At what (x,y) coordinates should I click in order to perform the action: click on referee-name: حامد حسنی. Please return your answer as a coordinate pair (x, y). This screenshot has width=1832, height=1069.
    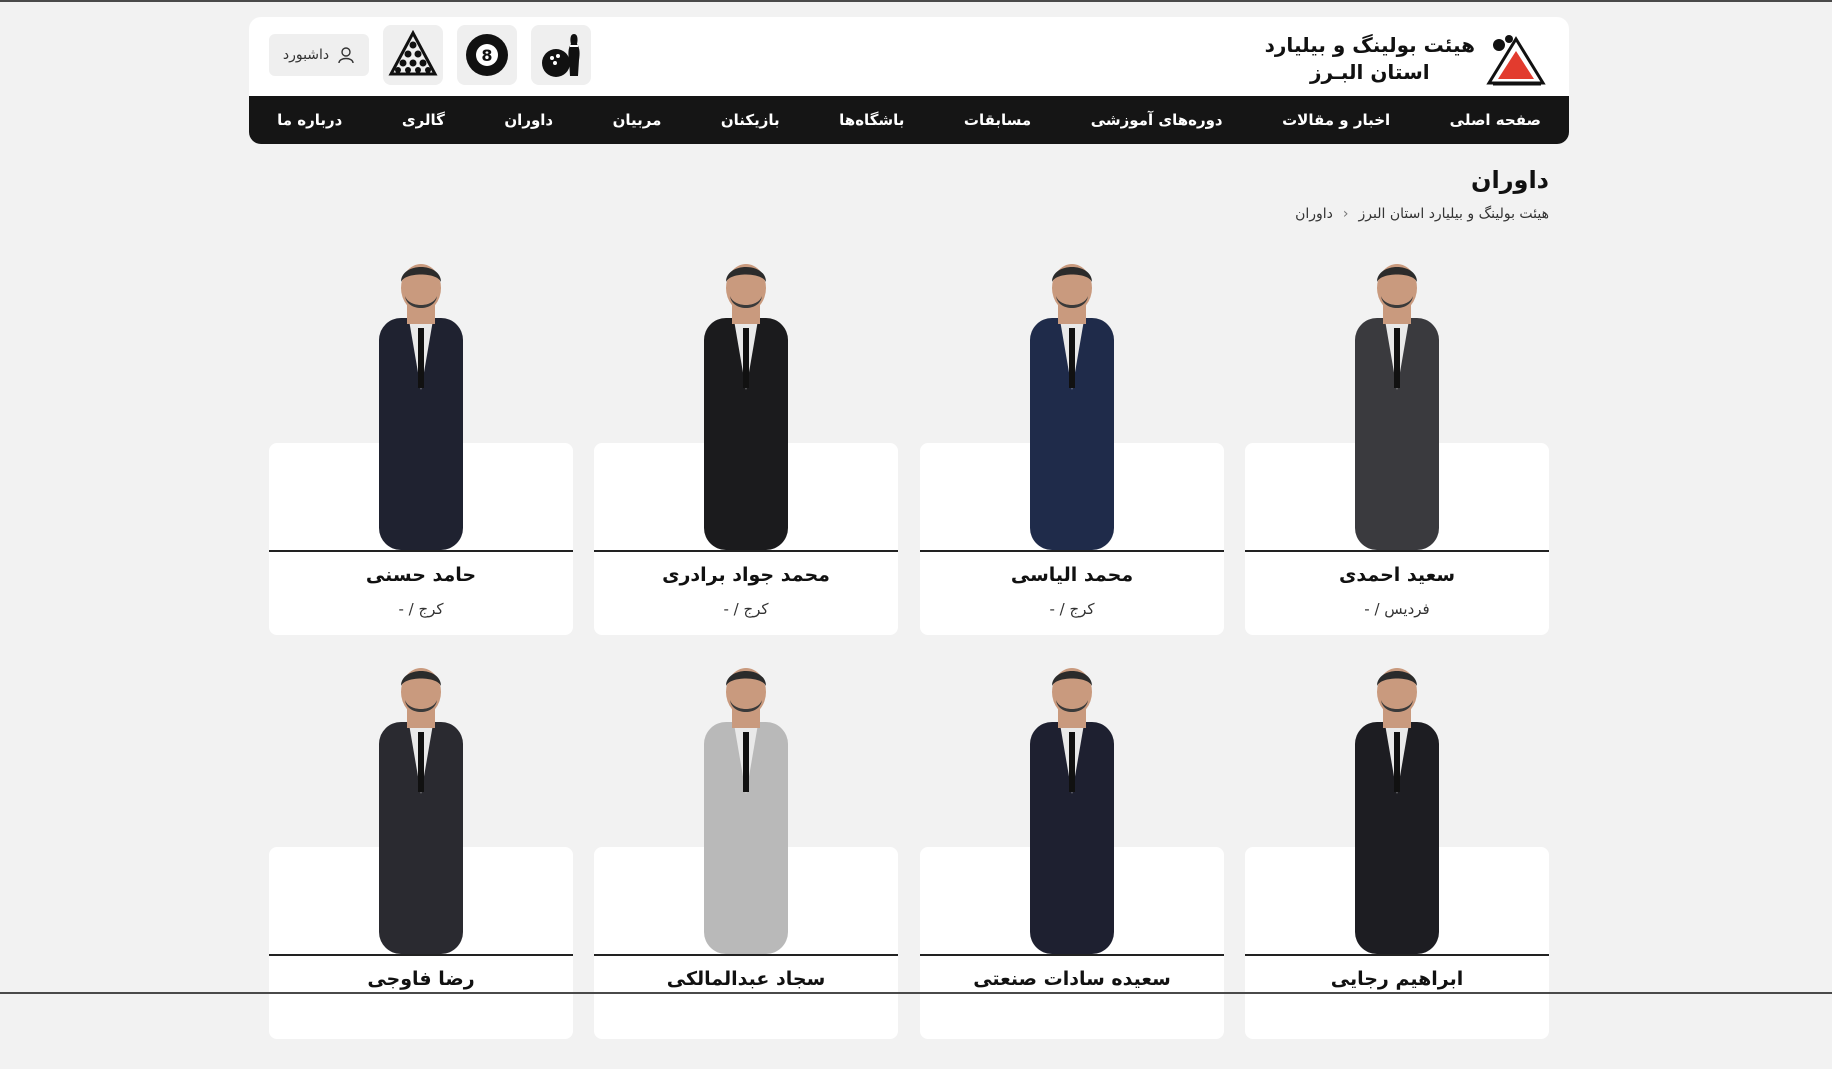
    Looking at the image, I should click on (421, 575).